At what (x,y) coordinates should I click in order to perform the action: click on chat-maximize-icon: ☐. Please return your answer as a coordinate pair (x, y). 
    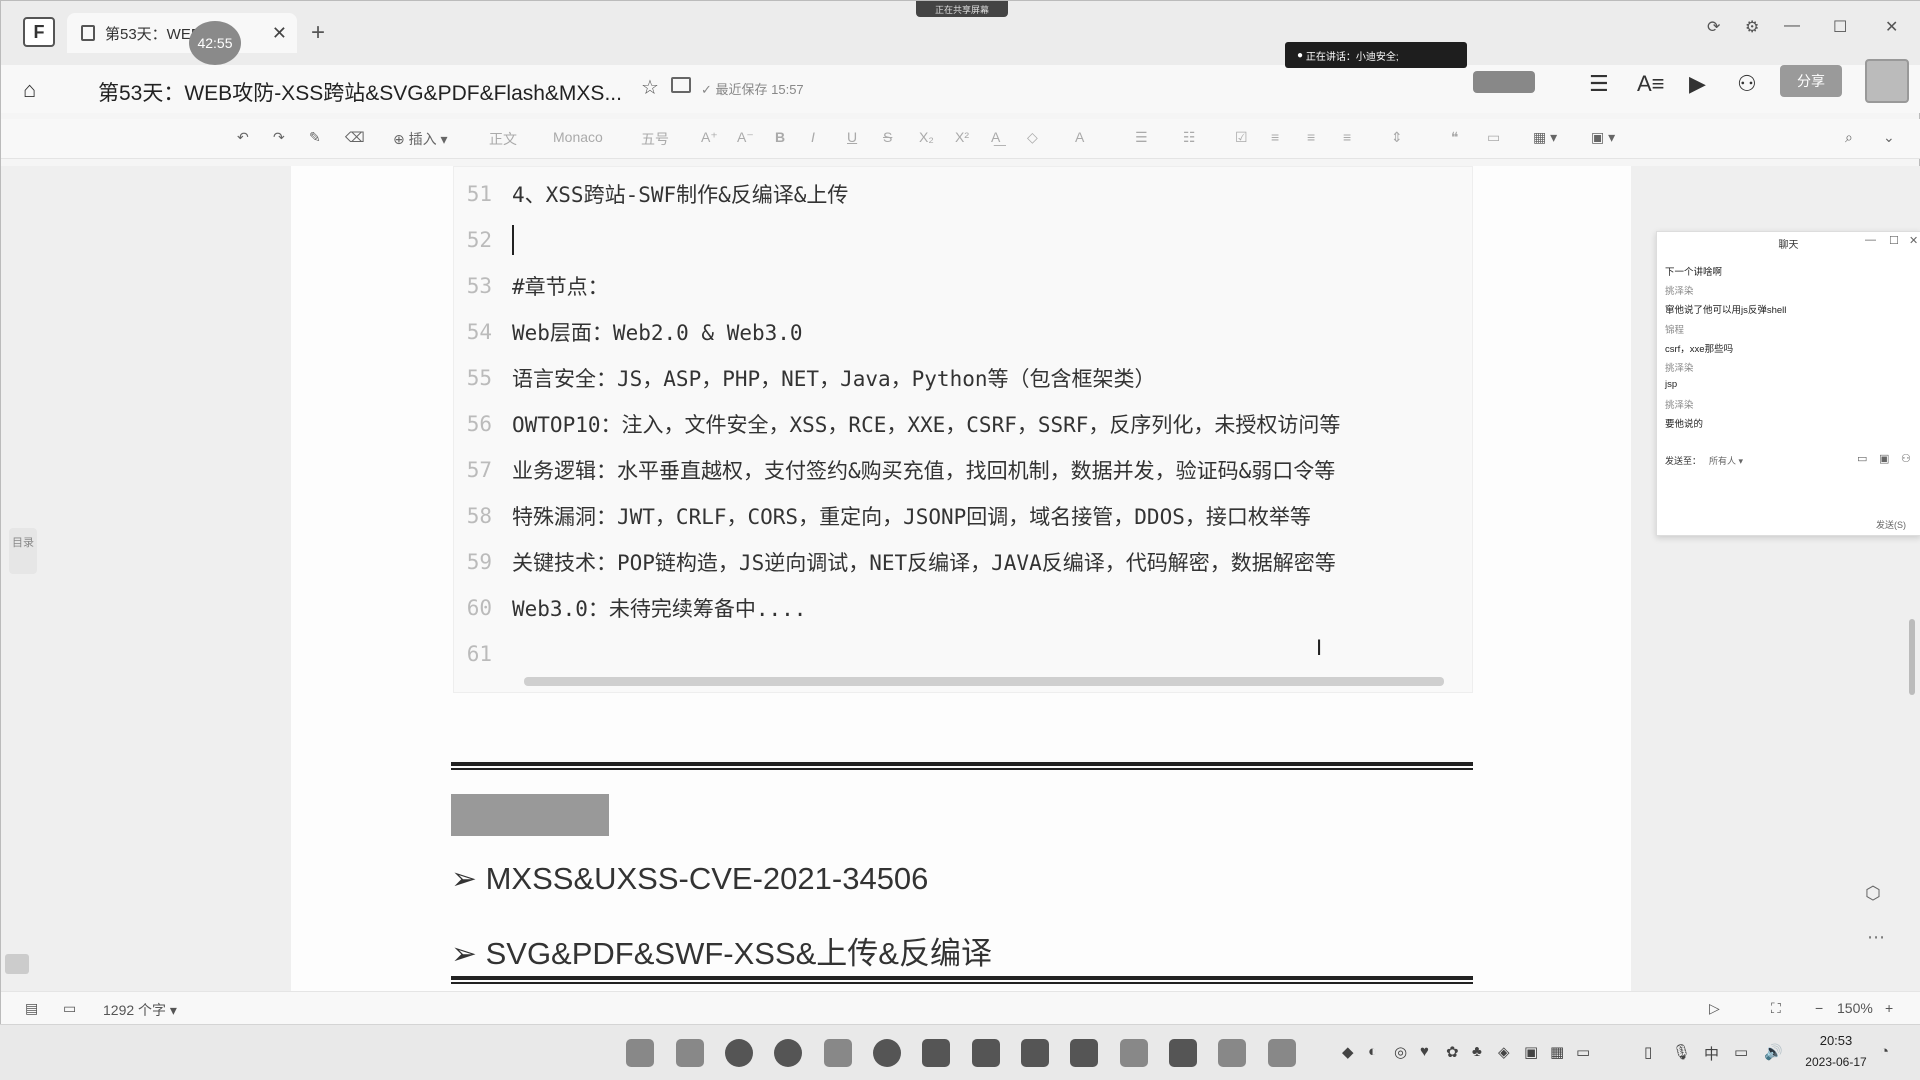
    Looking at the image, I should click on (1894, 240).